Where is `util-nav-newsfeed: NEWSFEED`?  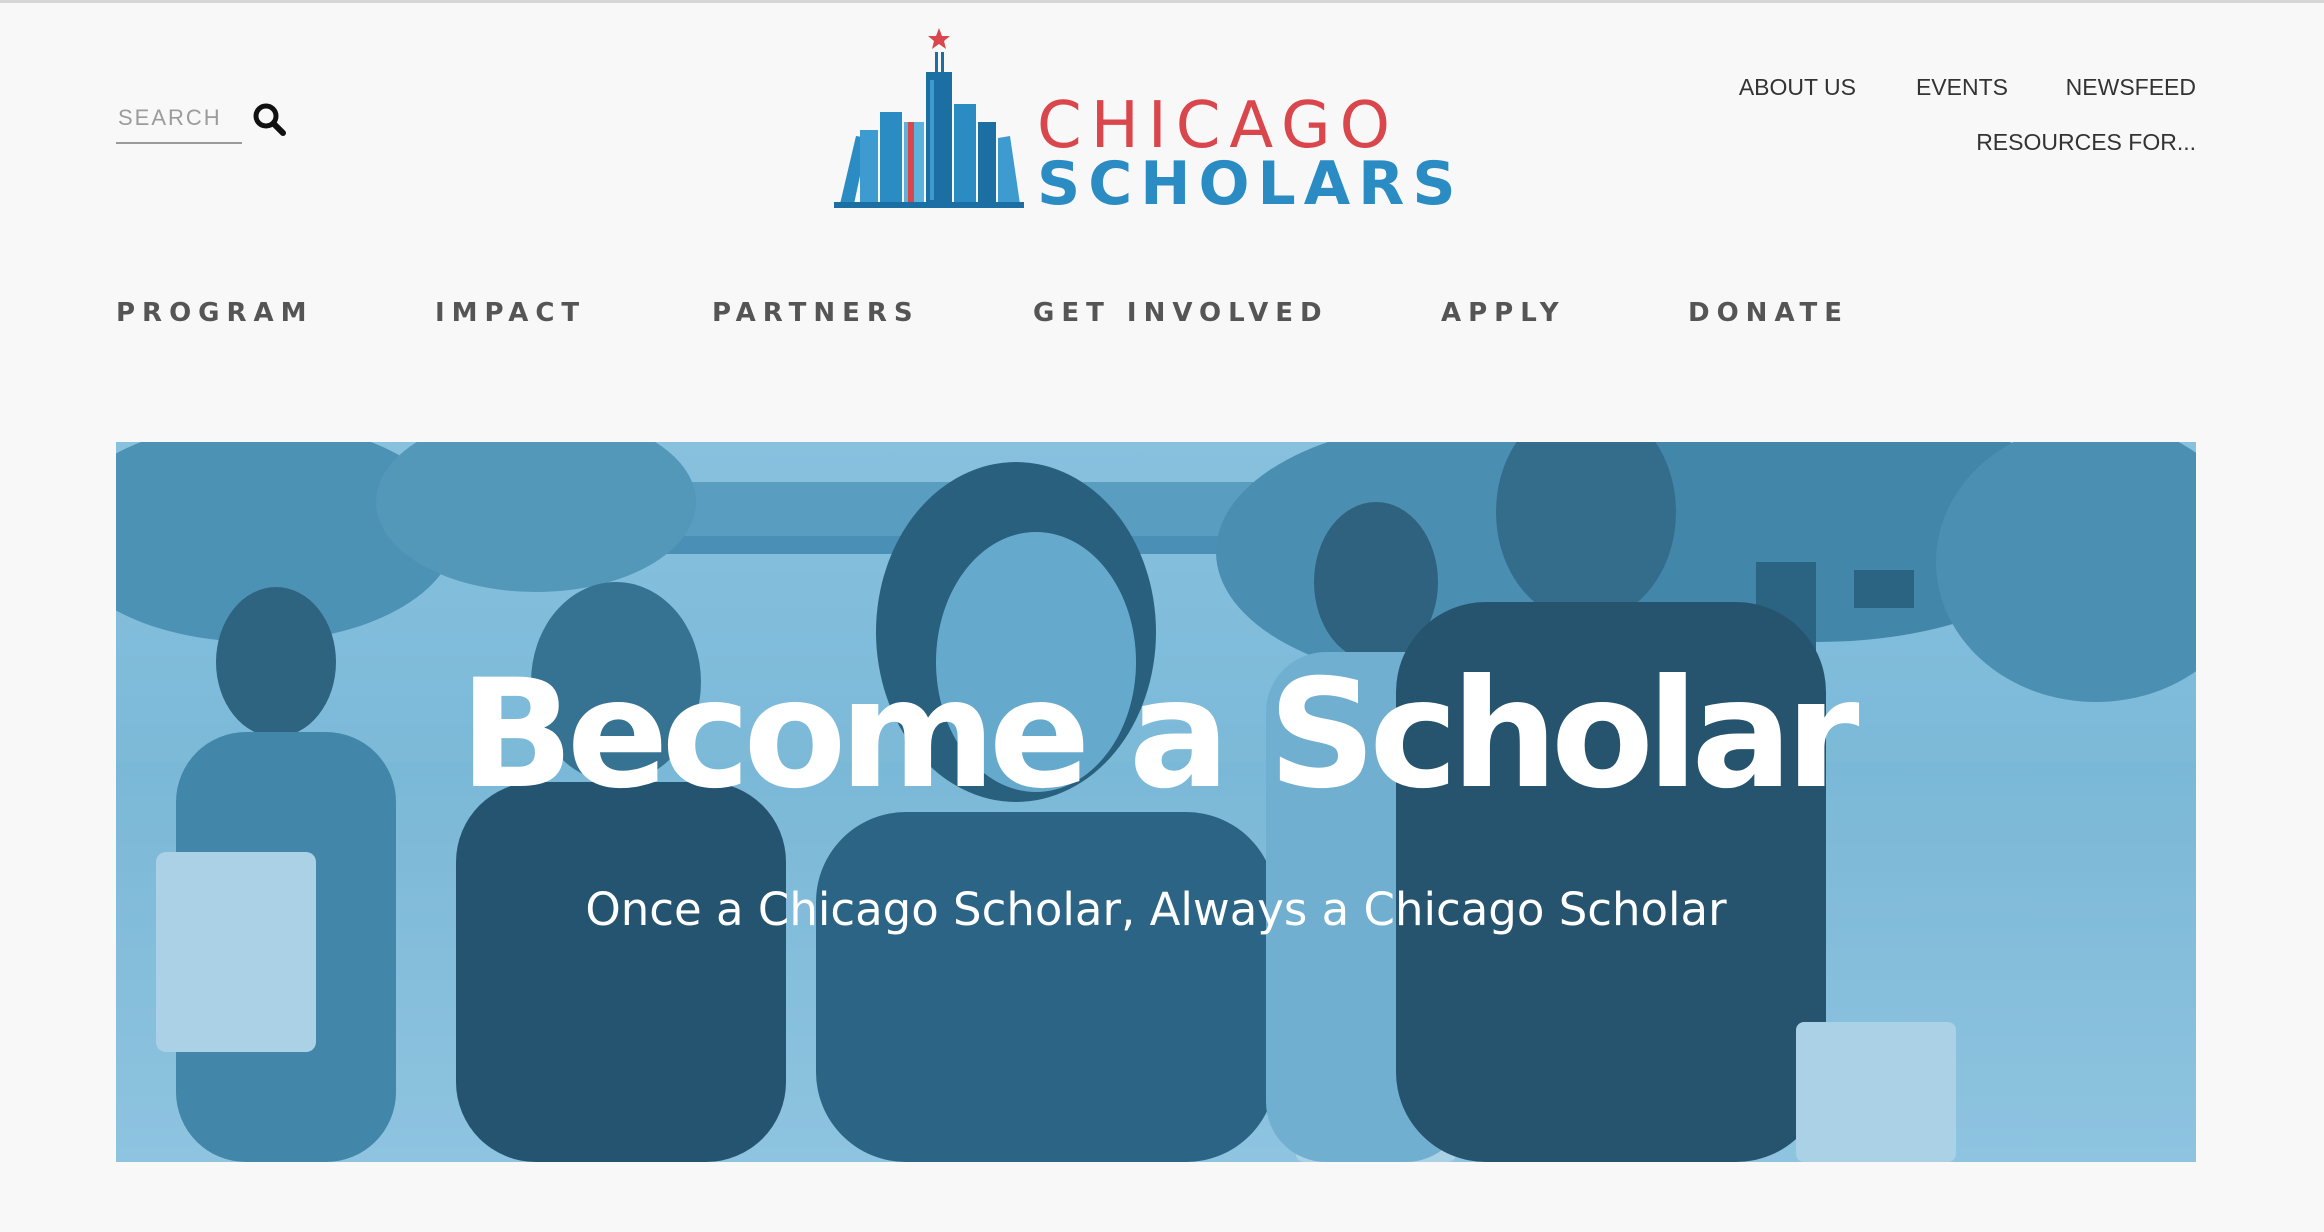
util-nav-newsfeed: NEWSFEED is located at coordinates (2131, 87).